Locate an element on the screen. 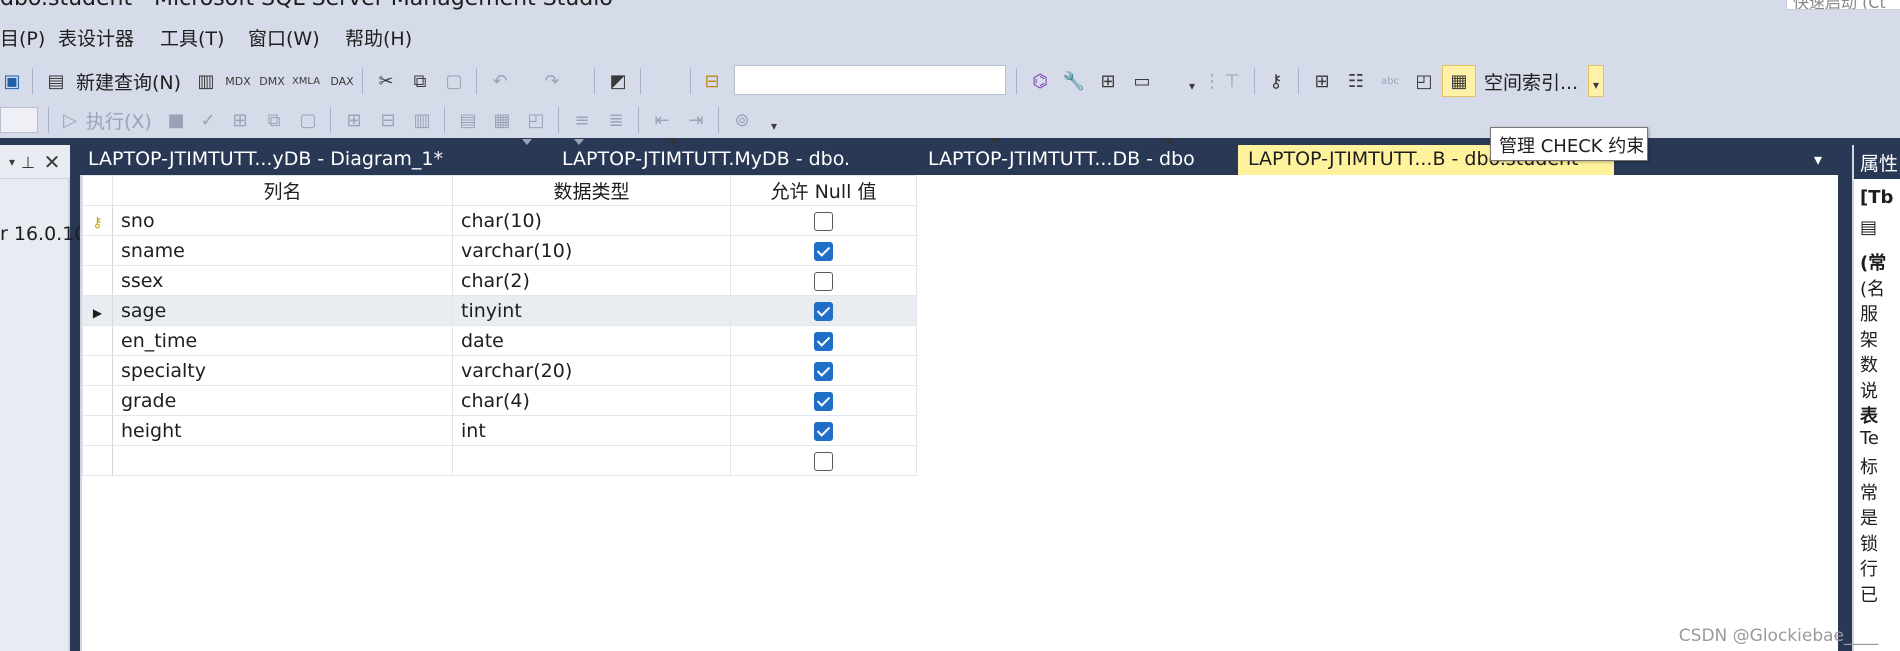 This screenshot has height=651, width=1900. property-item: 数 is located at coordinates (1869, 364).